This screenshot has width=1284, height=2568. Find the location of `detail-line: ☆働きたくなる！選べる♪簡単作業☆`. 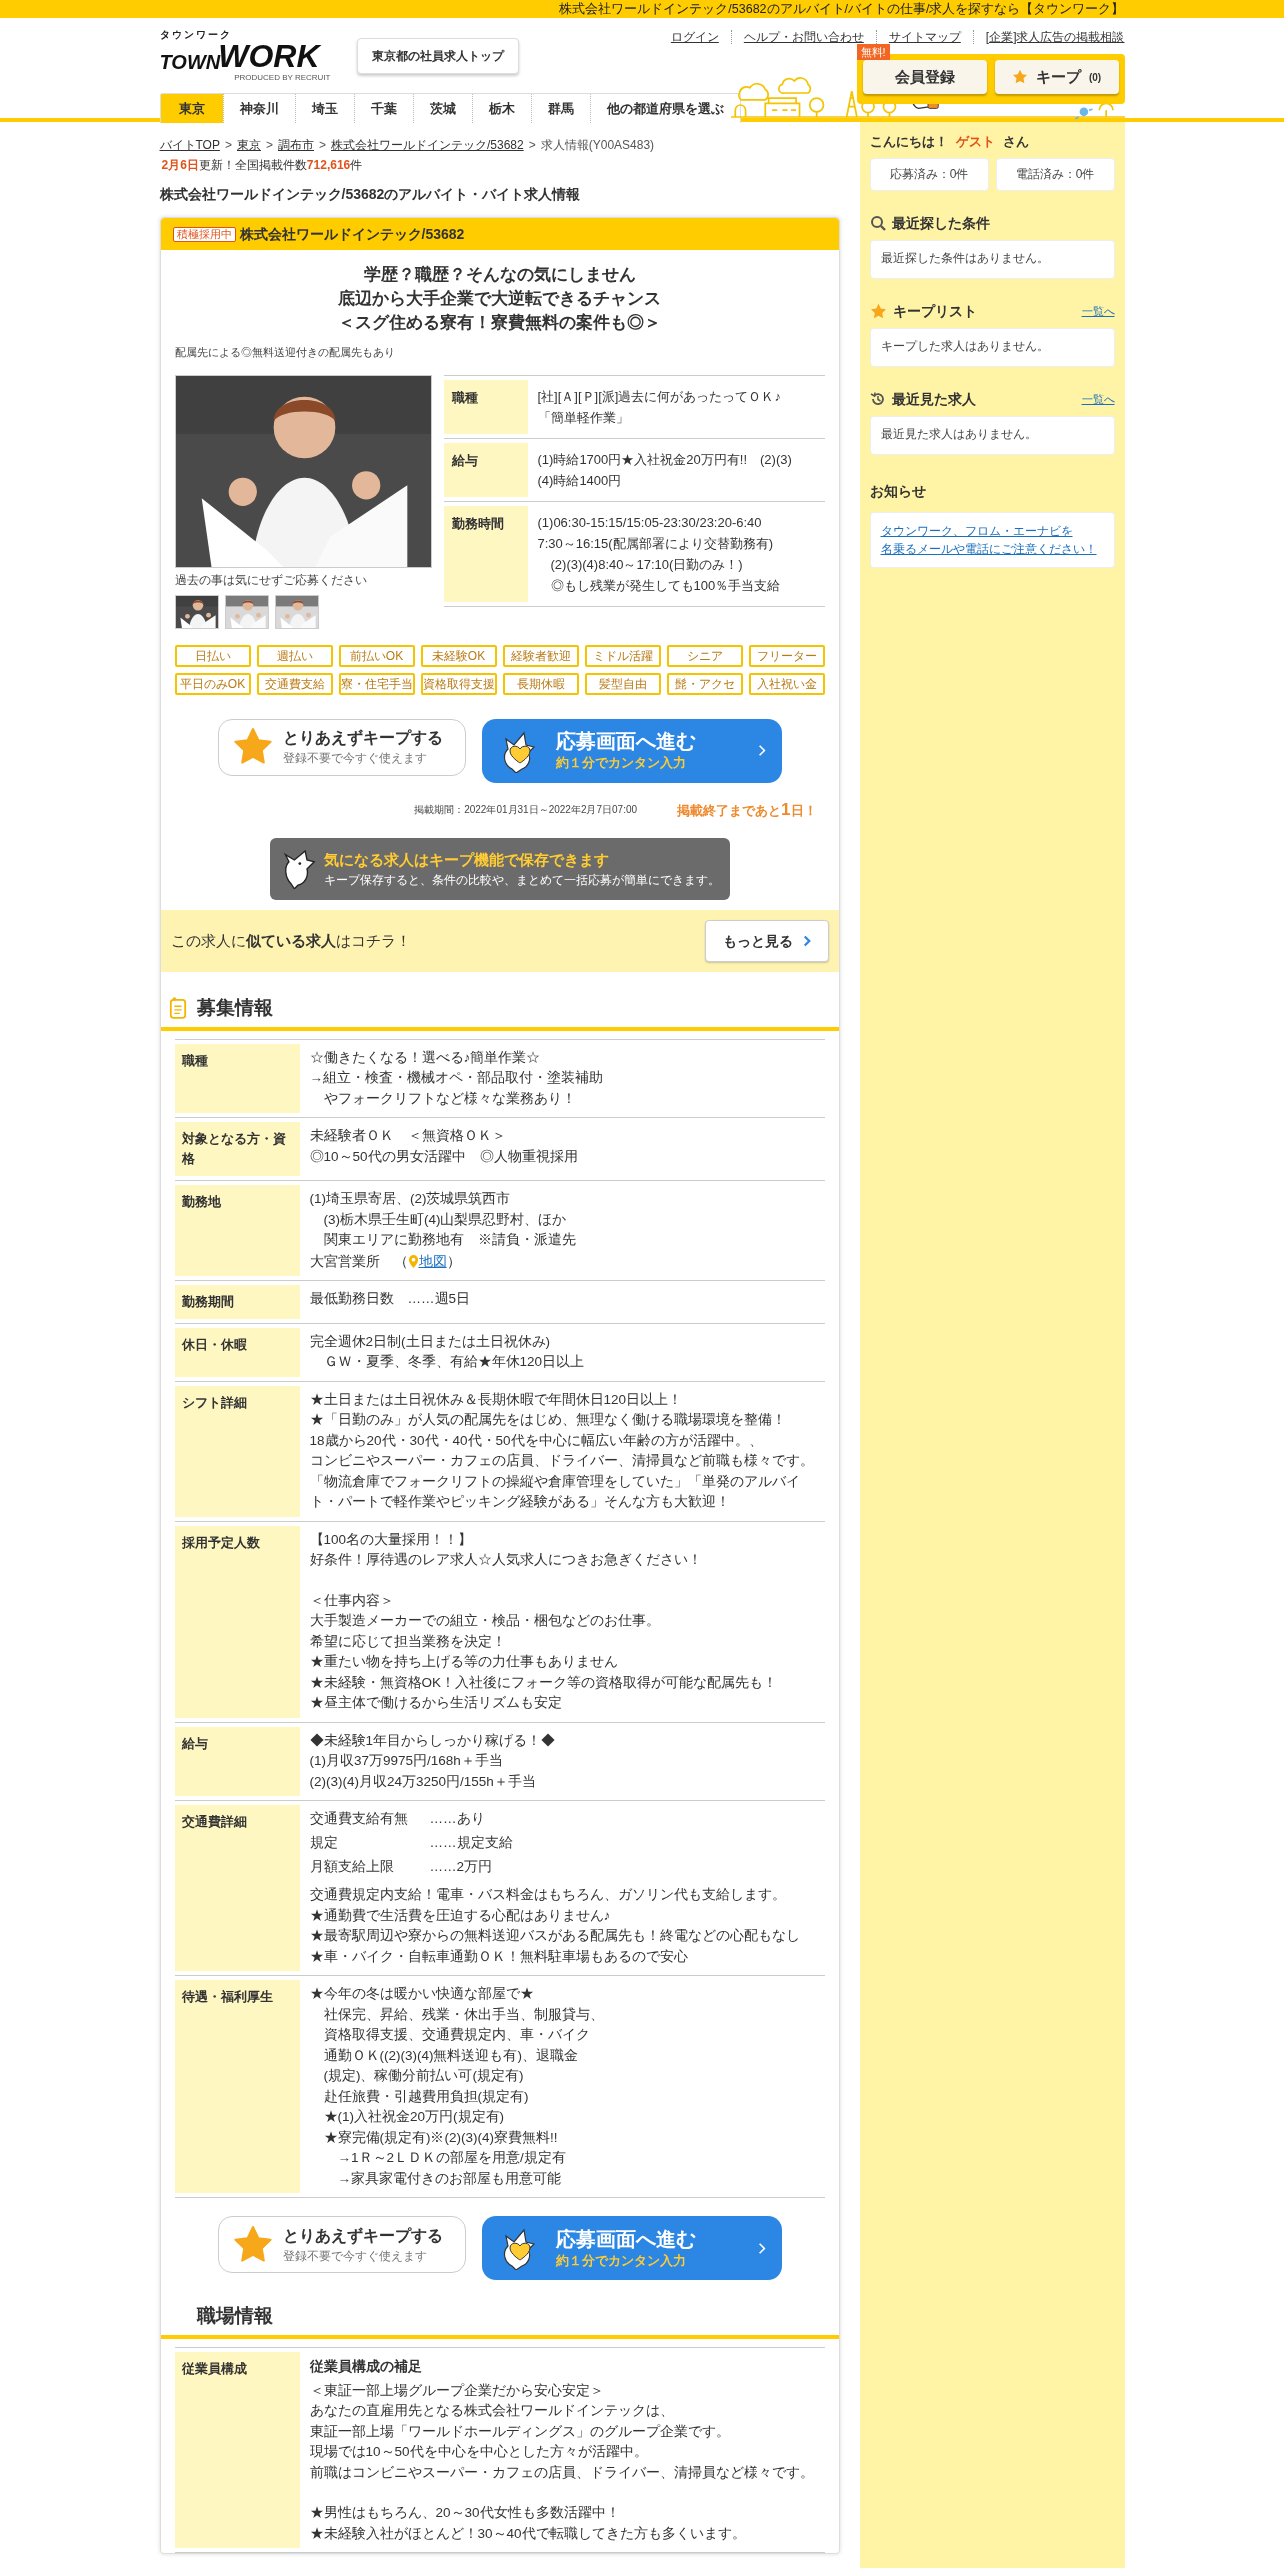

detail-line: ☆働きたくなる！選べる♪簡単作業☆ is located at coordinates (425, 1057).